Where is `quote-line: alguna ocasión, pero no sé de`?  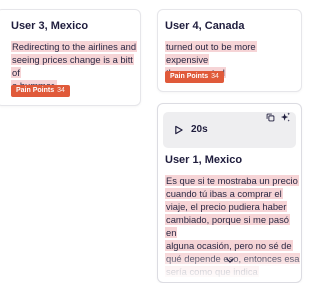
quote-line: alguna ocasión, pero no sé de is located at coordinates (229, 245).